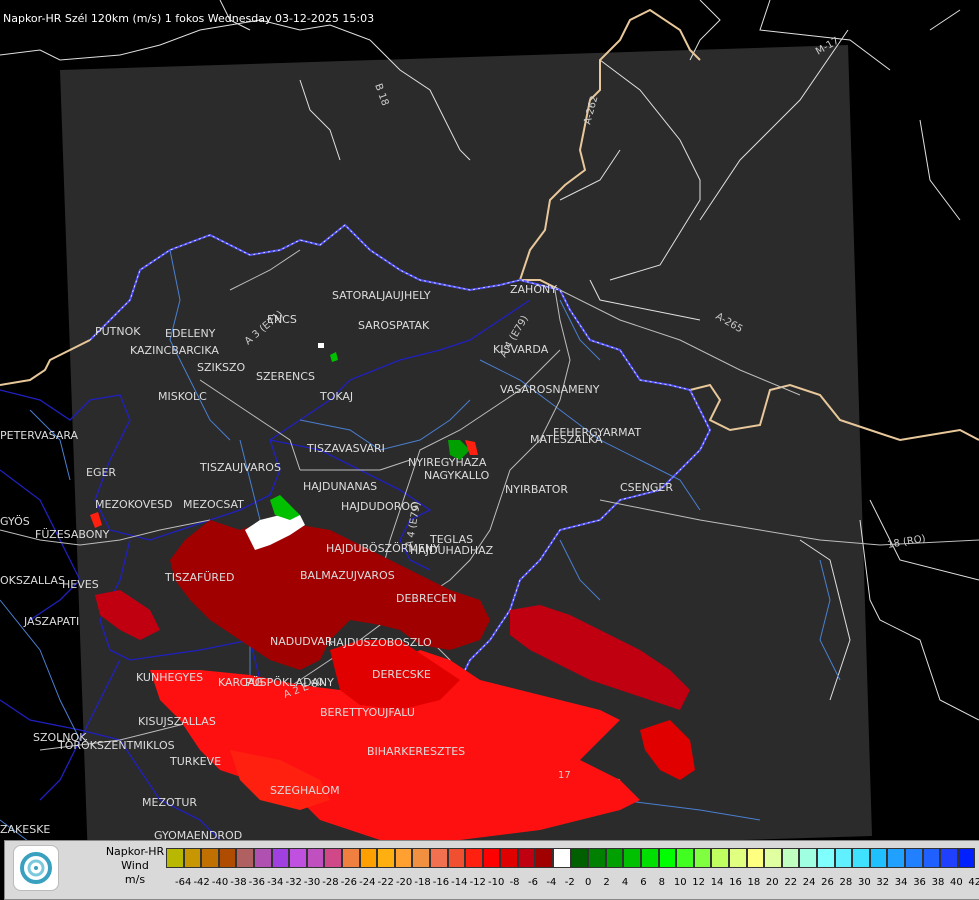 This screenshot has width=979, height=900. Describe the element at coordinates (901, 882) in the screenshot. I see `legend-tick-label: 34` at that location.